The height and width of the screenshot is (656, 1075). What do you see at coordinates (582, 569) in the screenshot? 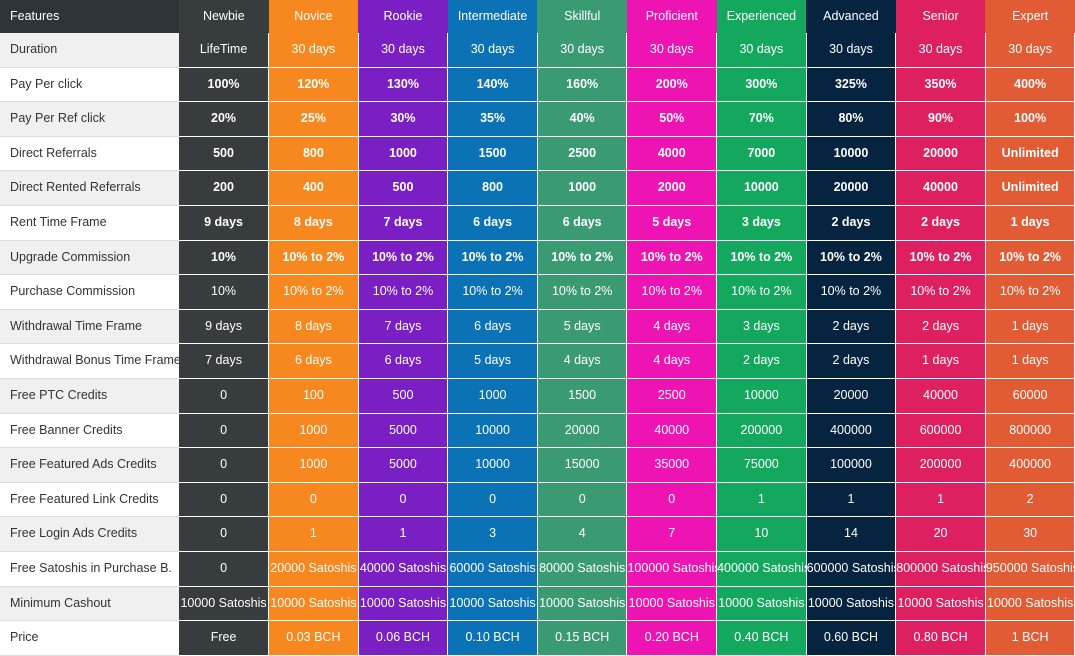
I see `cell-skillful: 80000 Satoshis` at bounding box center [582, 569].